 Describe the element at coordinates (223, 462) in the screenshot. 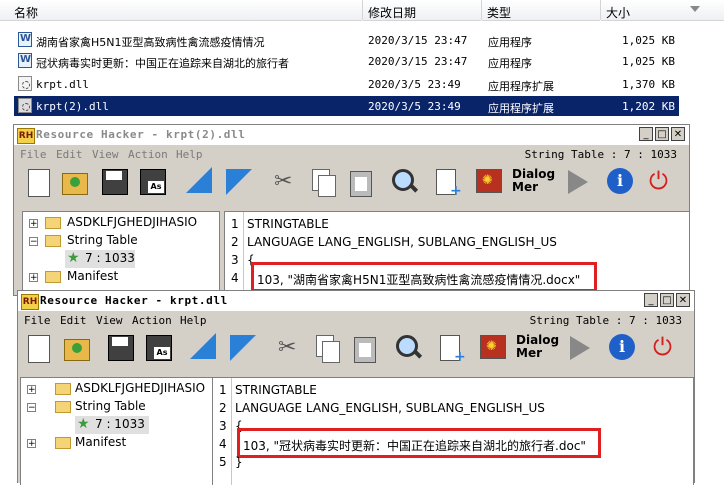

I see `line-number: 5` at that location.